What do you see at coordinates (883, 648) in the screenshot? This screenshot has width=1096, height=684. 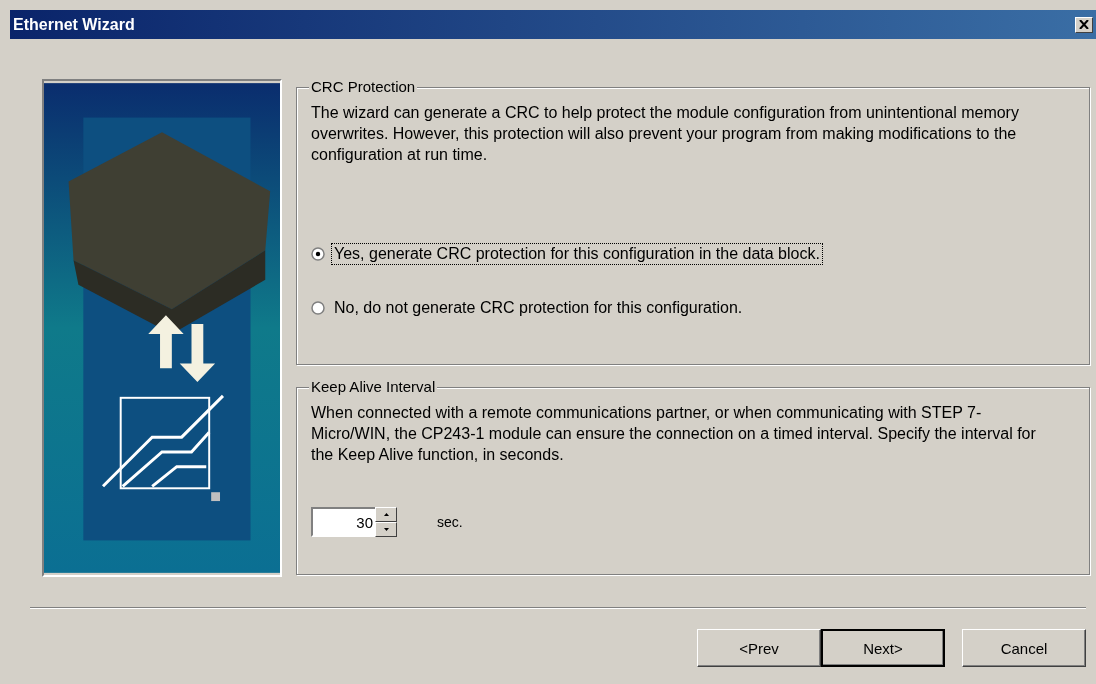 I see `next-button: Next>` at bounding box center [883, 648].